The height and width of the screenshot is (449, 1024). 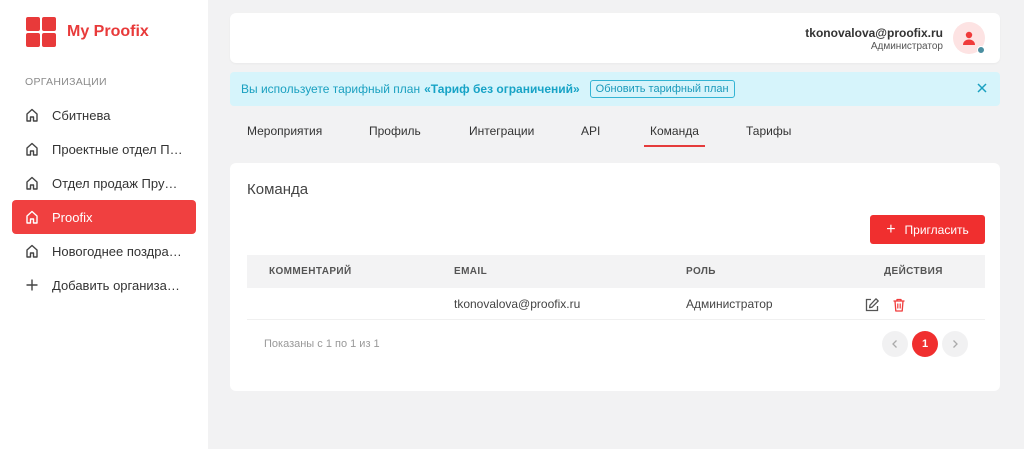 What do you see at coordinates (517, 304) in the screenshot?
I see `row-email: tkonovalova@proofix.ru` at bounding box center [517, 304].